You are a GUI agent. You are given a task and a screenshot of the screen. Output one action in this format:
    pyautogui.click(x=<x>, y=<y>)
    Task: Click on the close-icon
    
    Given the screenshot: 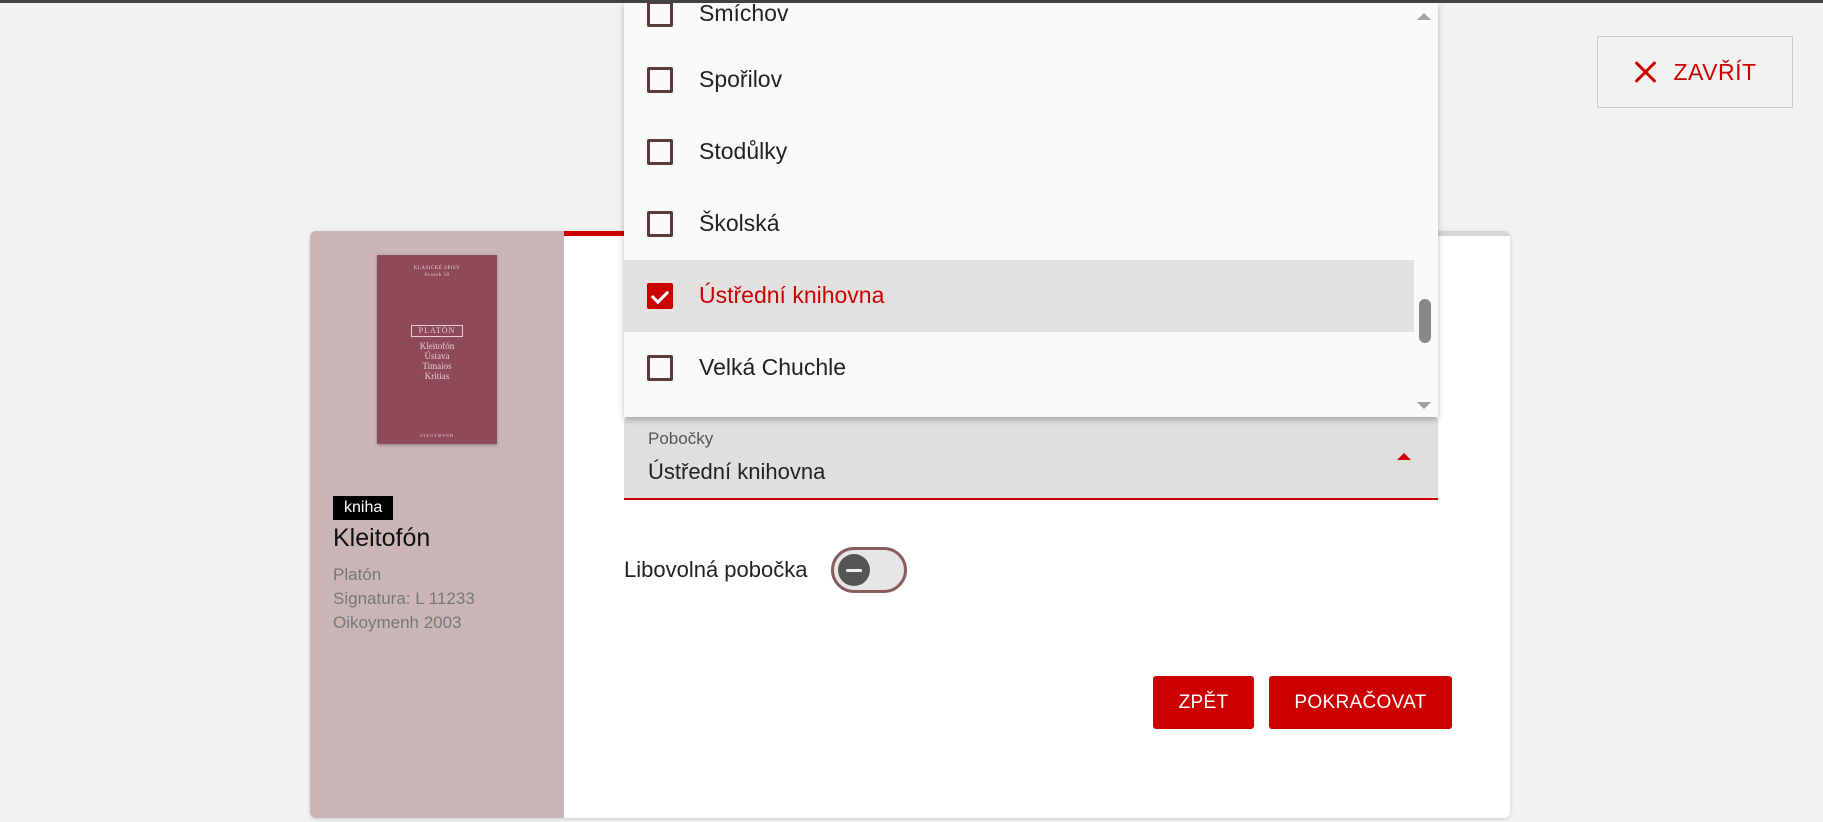 What is the action you would take?
    pyautogui.click(x=1646, y=72)
    